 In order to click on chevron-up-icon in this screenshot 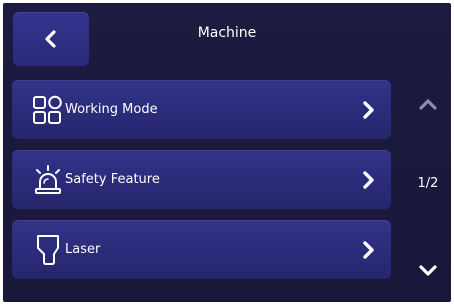, I will do `click(428, 104)`.